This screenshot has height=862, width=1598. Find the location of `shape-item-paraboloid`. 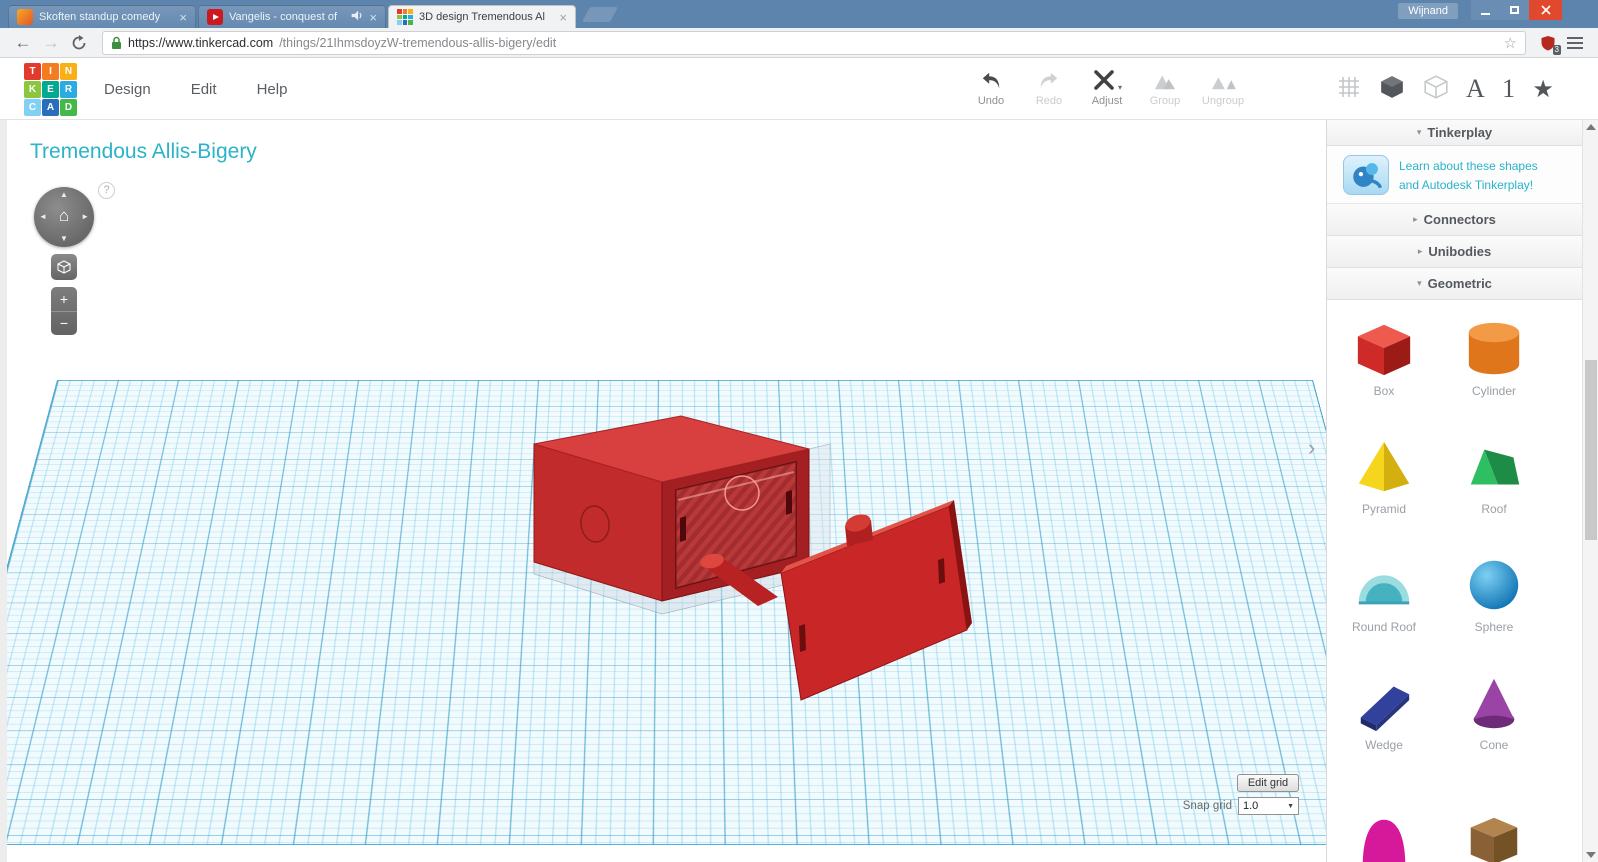

shape-item-paraboloid is located at coordinates (1384, 836).